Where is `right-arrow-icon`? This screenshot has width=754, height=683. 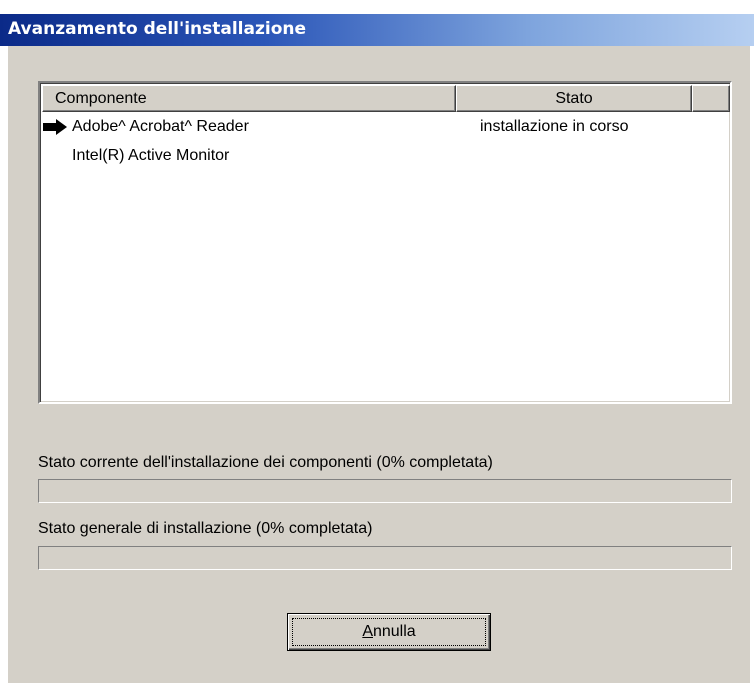 right-arrow-icon is located at coordinates (55, 127).